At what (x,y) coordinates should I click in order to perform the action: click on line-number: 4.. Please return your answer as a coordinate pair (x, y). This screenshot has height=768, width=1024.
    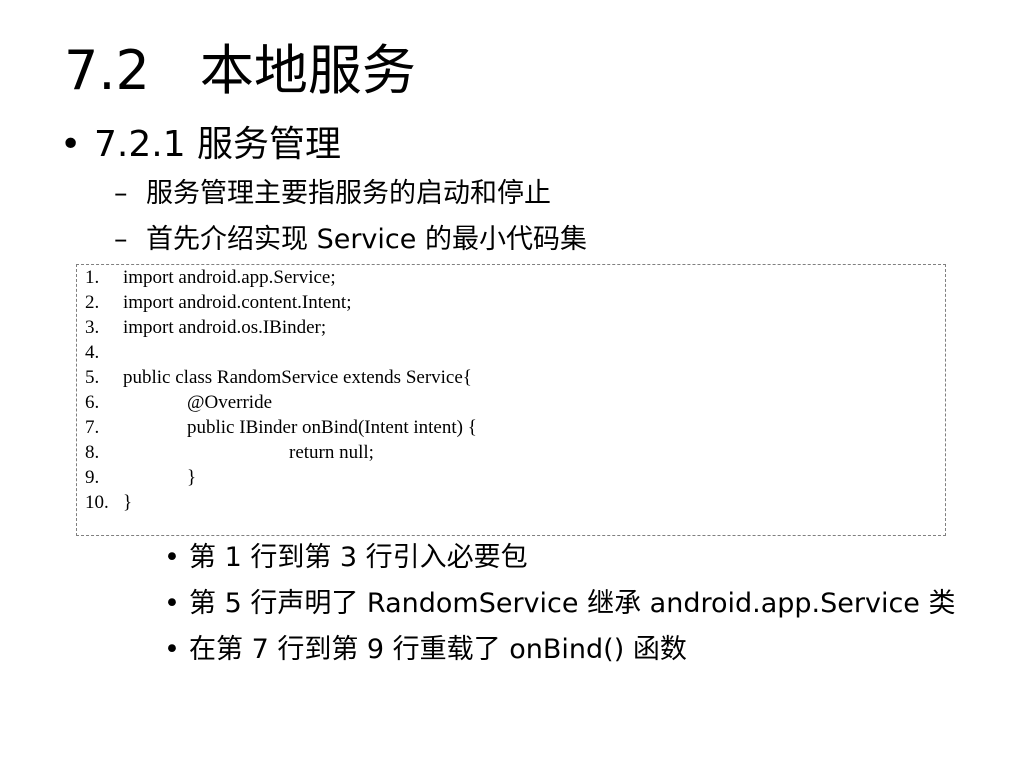
    Looking at the image, I should click on (92, 352).